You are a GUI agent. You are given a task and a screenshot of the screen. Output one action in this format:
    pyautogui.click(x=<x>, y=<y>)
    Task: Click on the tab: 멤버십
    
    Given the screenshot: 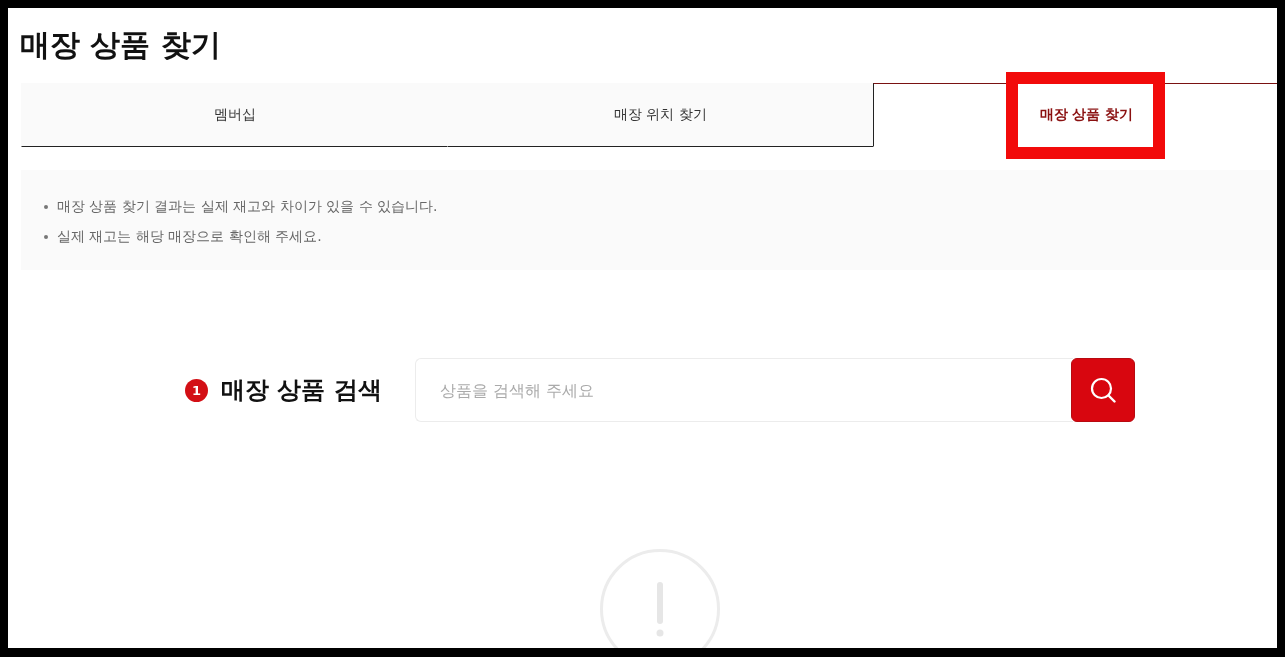 What is the action you would take?
    pyautogui.click(x=234, y=115)
    